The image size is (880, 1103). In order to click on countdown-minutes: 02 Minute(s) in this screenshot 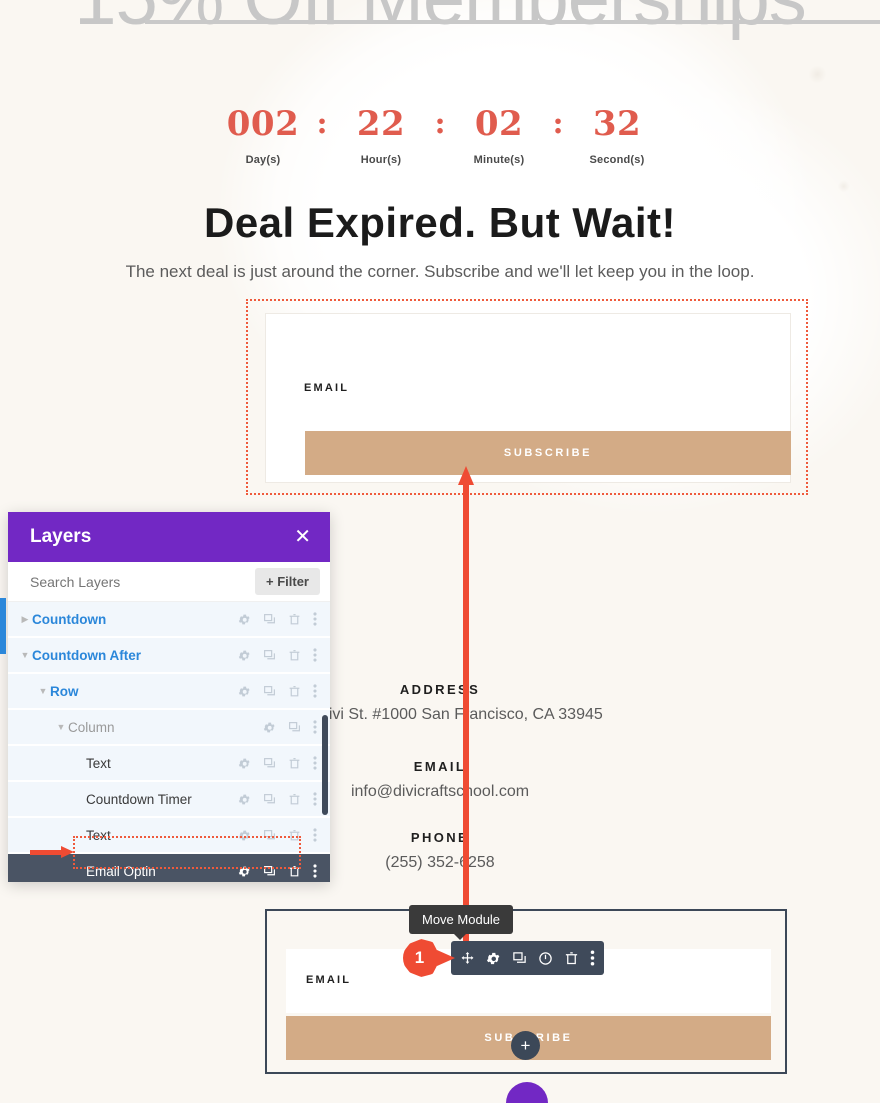, I will do `click(499, 135)`.